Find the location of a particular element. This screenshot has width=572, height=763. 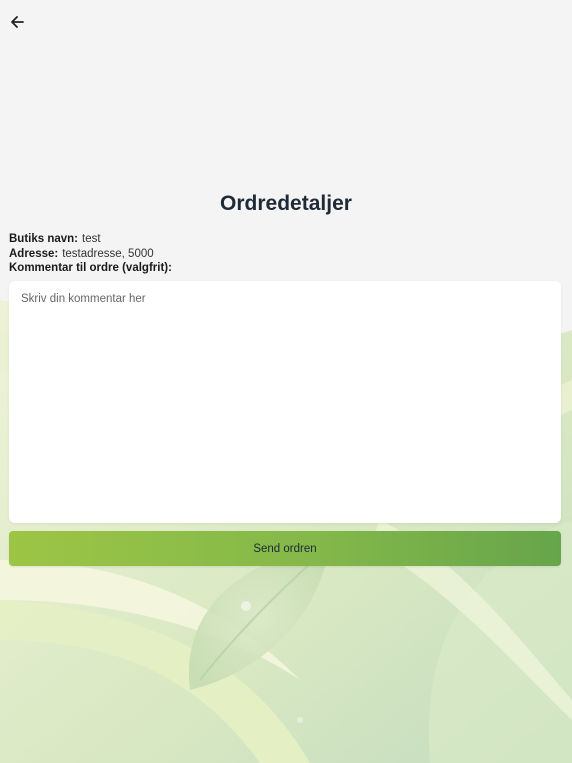

comment-label: Kommentar til ordre (valgfrit): is located at coordinates (90, 268).